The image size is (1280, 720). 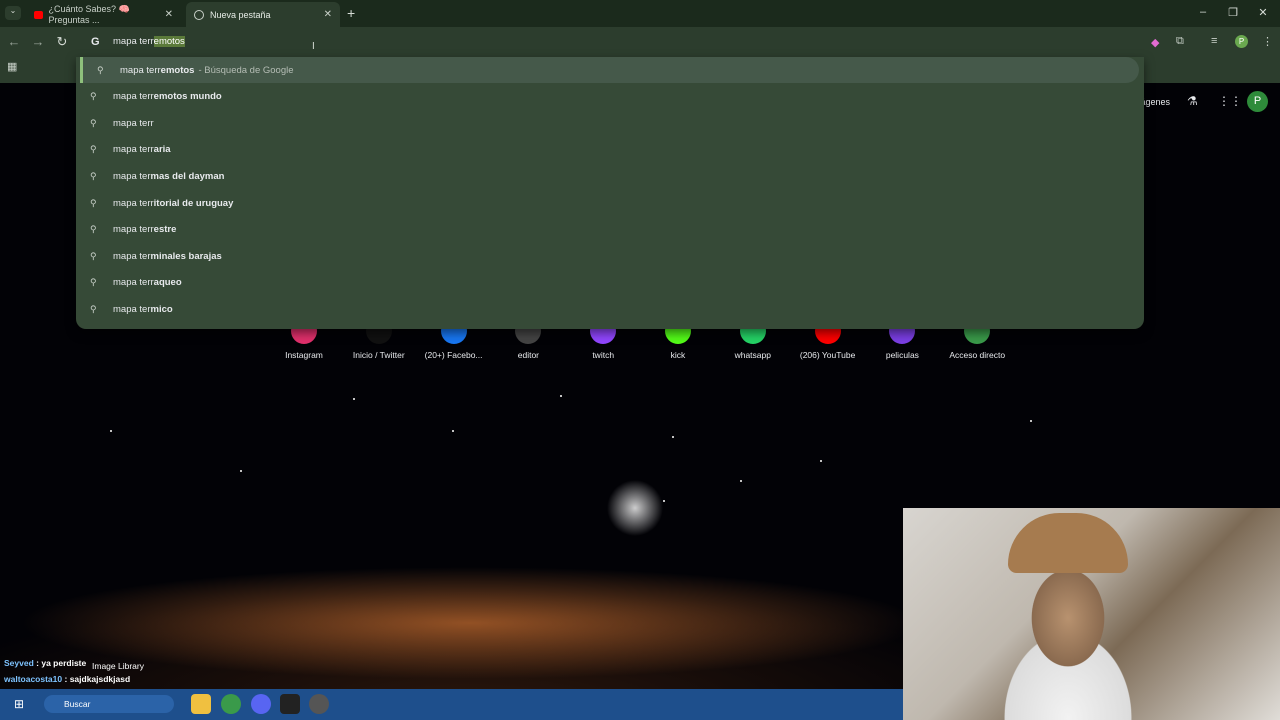 I want to click on suggestion-item: ⚲ mapa terraria, so click(x=610, y=150).